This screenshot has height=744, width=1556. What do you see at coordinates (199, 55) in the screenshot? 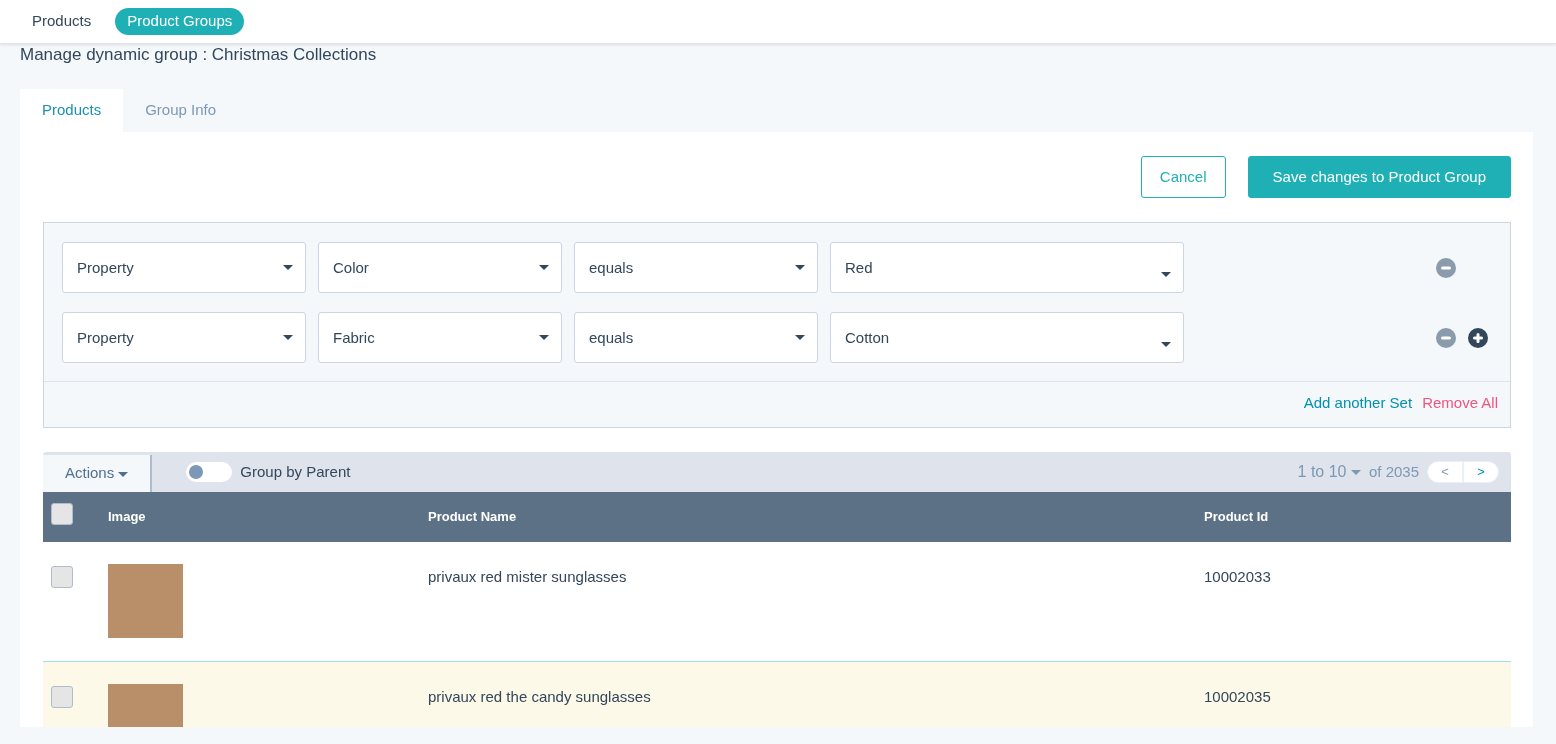
I see `page-title: Manage dynamic group : Christmas Collections` at bounding box center [199, 55].